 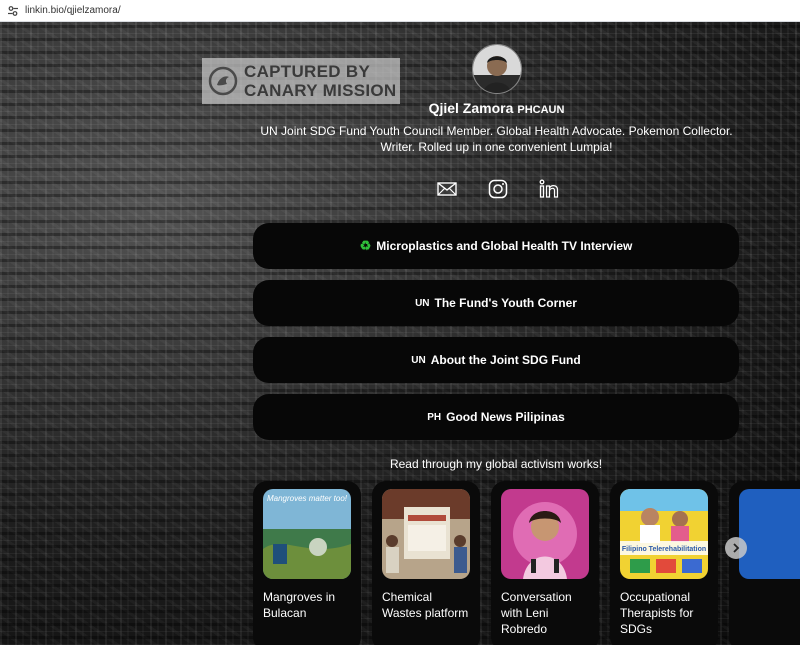 I want to click on chevron-right-icon, so click(x=736, y=548).